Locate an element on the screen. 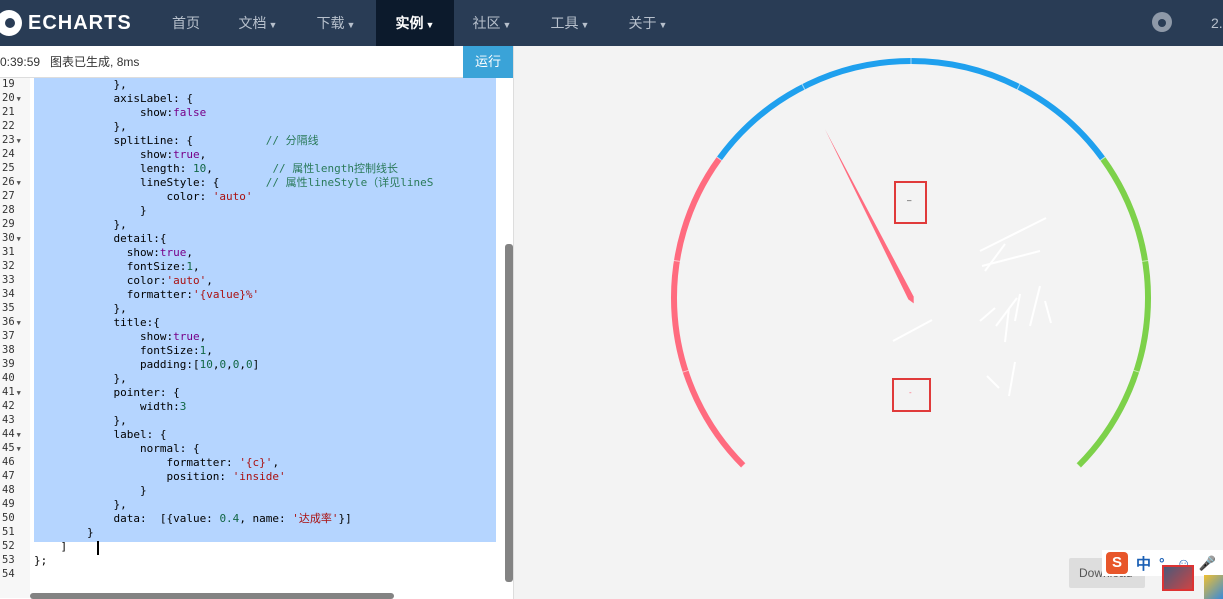 The height and width of the screenshot is (599, 1223). github-icon is located at coordinates (1162, 22).